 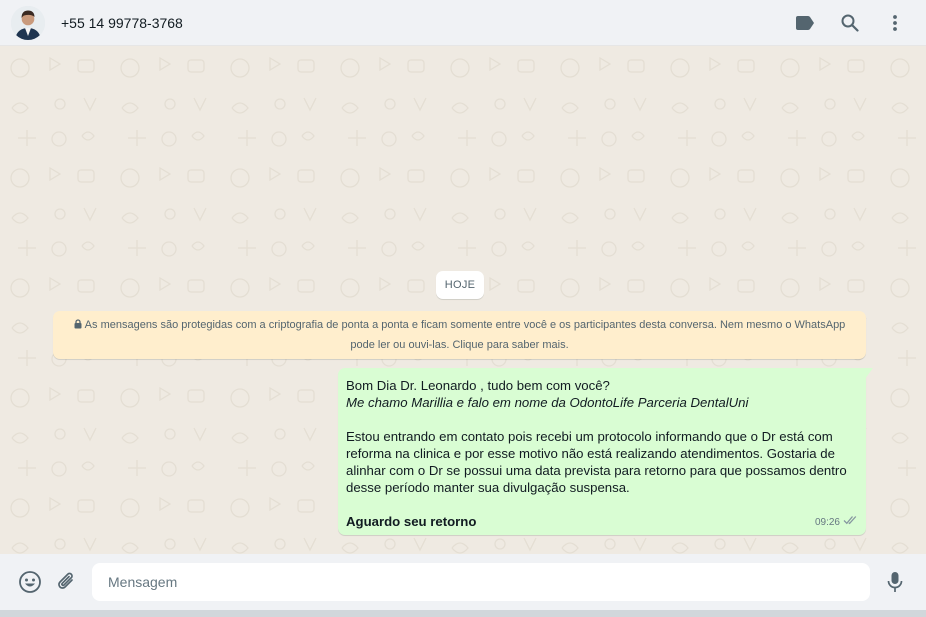 I want to click on emoji-icon, so click(x=30, y=582).